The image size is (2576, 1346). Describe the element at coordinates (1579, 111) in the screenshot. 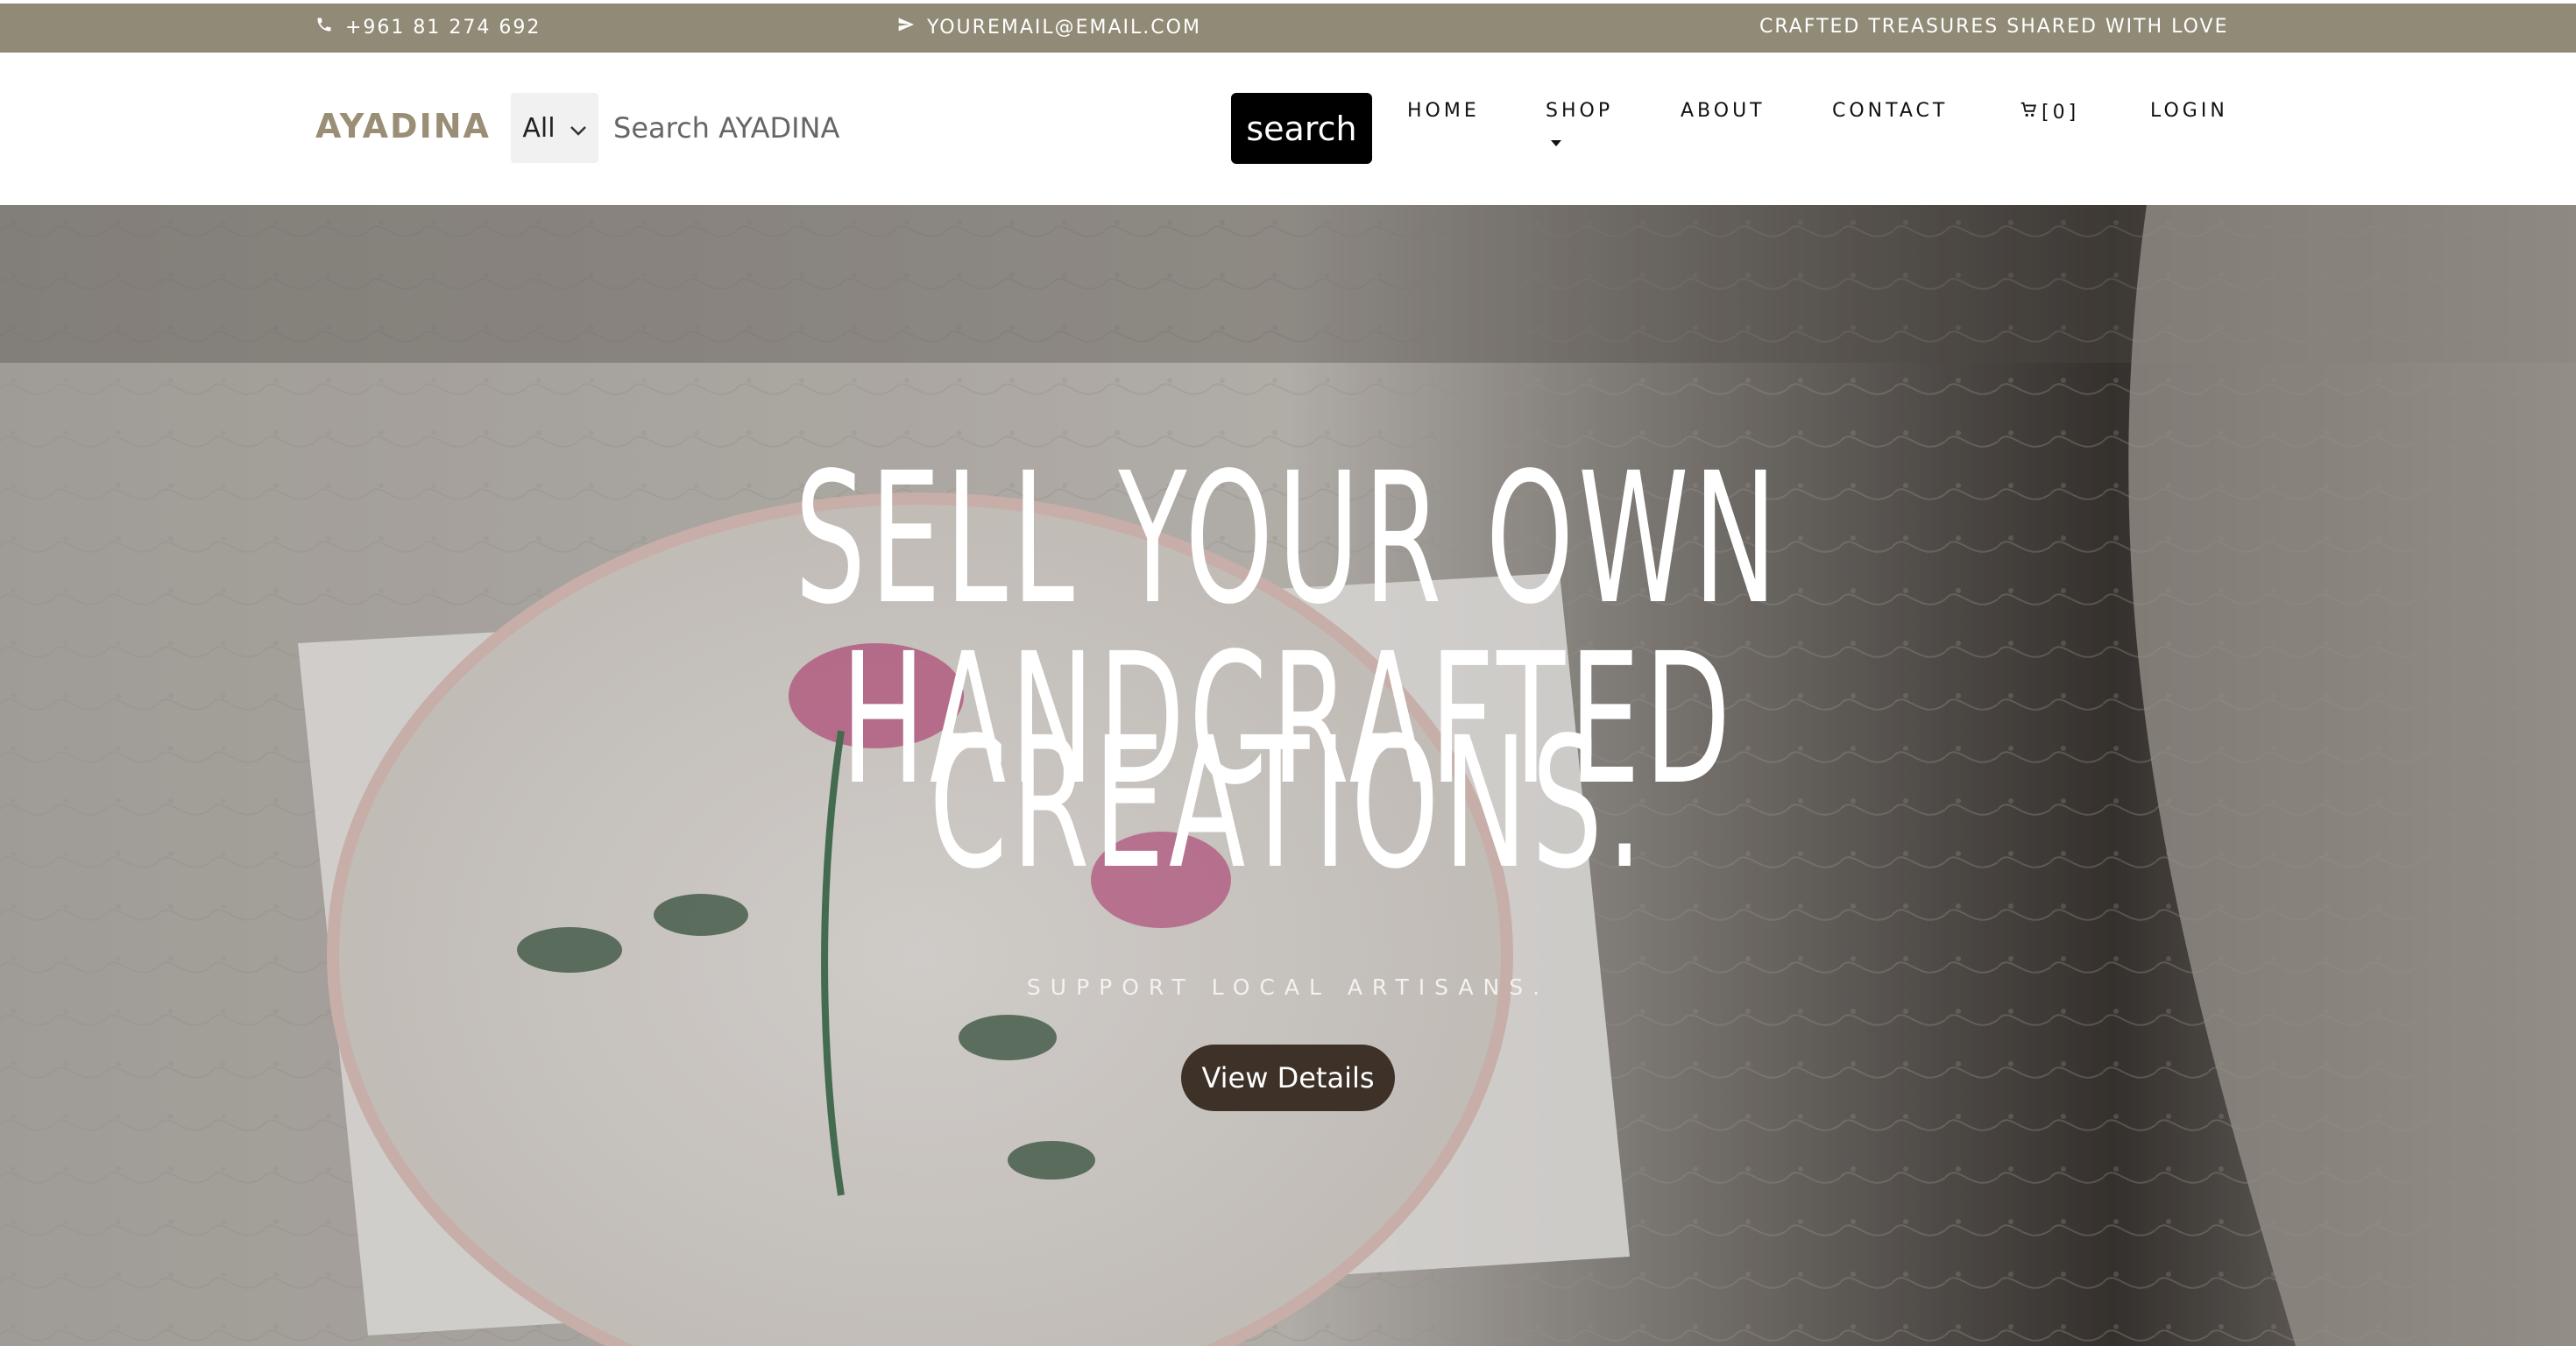

I see `nav-shop: SHOP` at that location.